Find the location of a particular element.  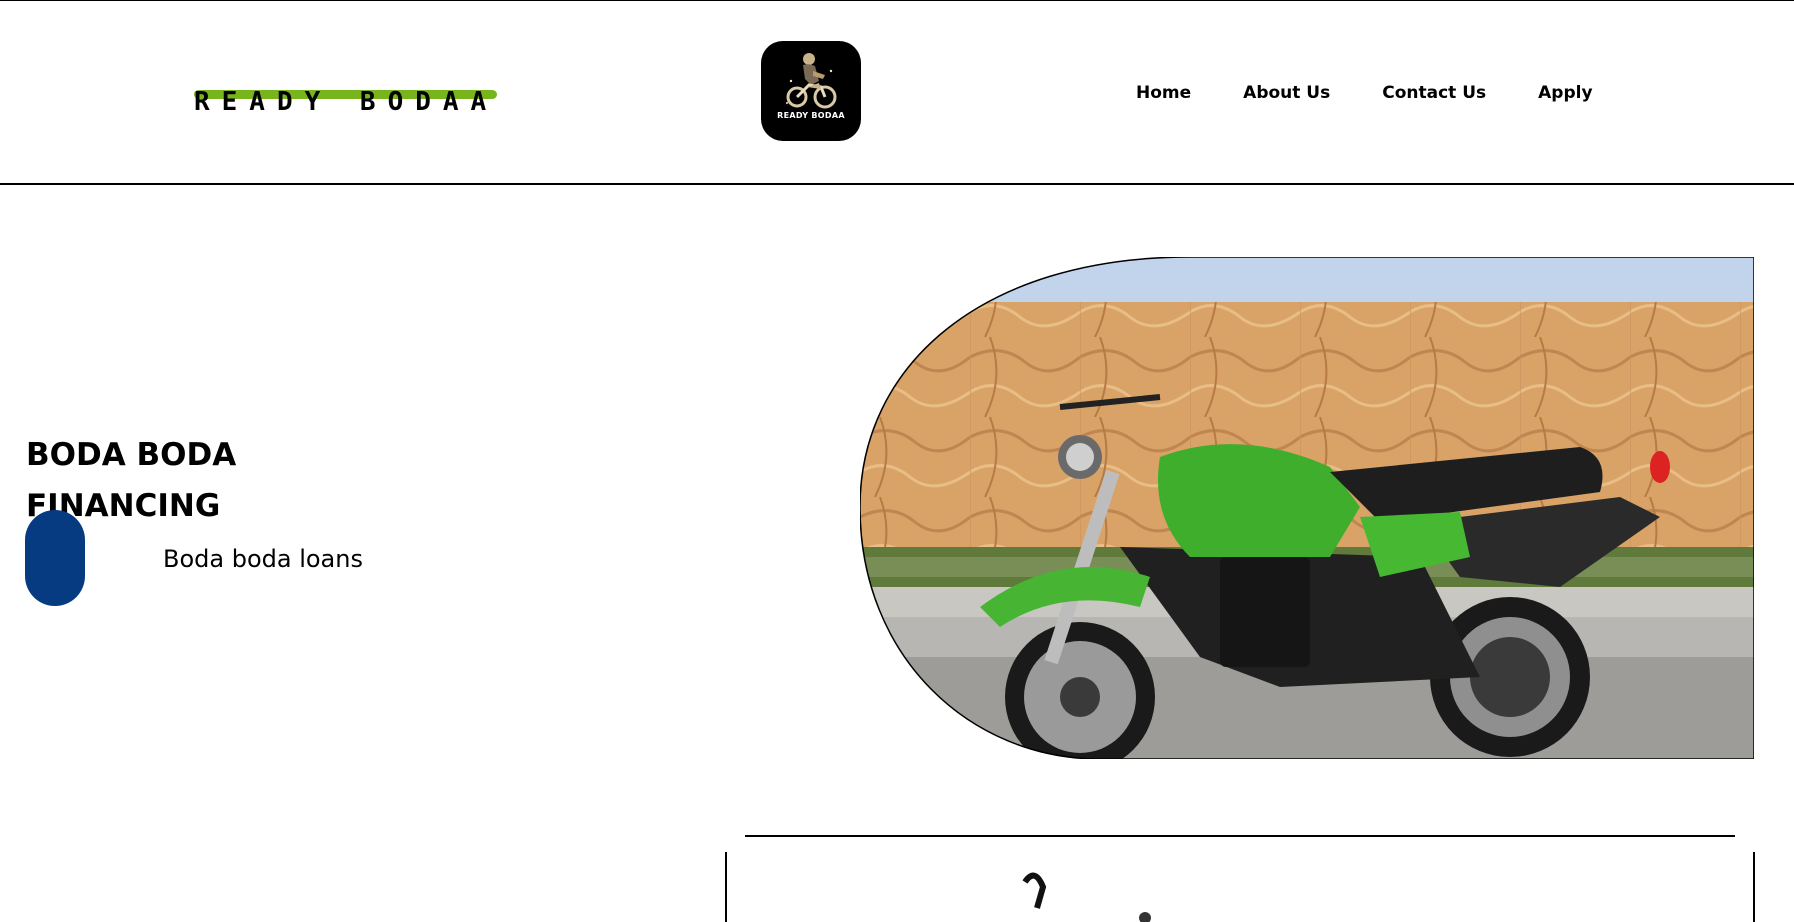

brand-wordmark: READY BODAA is located at coordinates (346, 102).